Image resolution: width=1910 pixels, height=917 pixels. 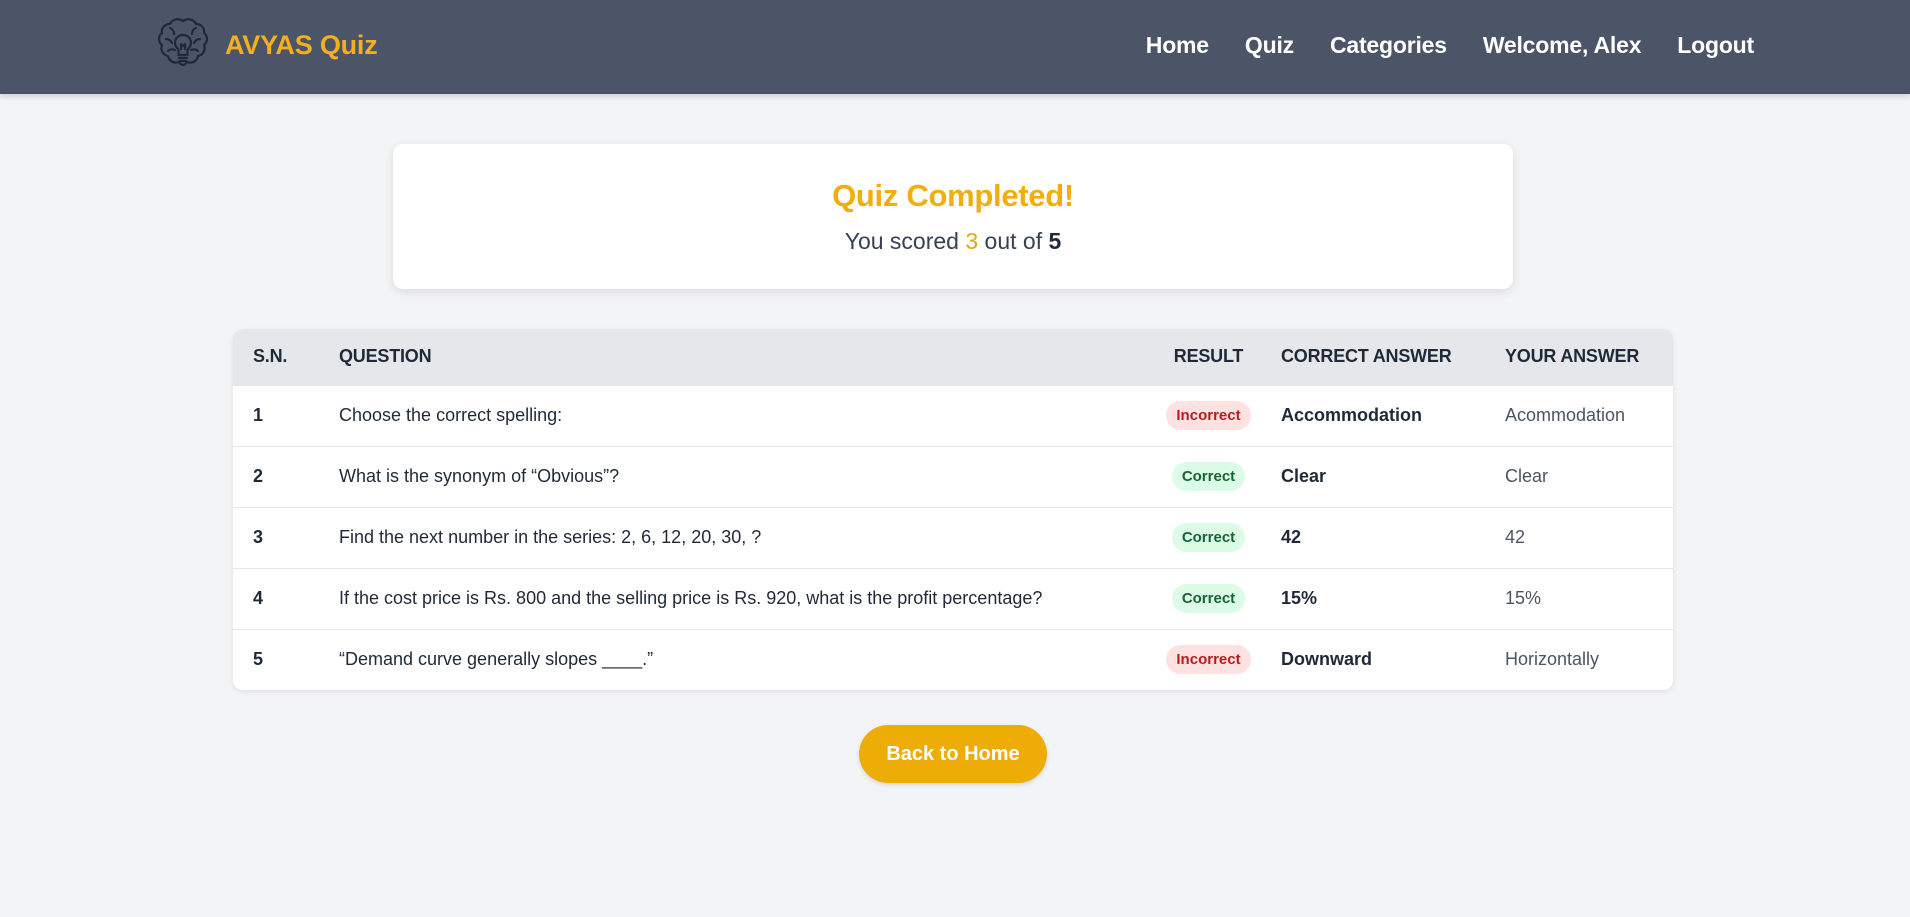 I want to click on nav-quiz-link: Quiz, so click(x=1269, y=45).